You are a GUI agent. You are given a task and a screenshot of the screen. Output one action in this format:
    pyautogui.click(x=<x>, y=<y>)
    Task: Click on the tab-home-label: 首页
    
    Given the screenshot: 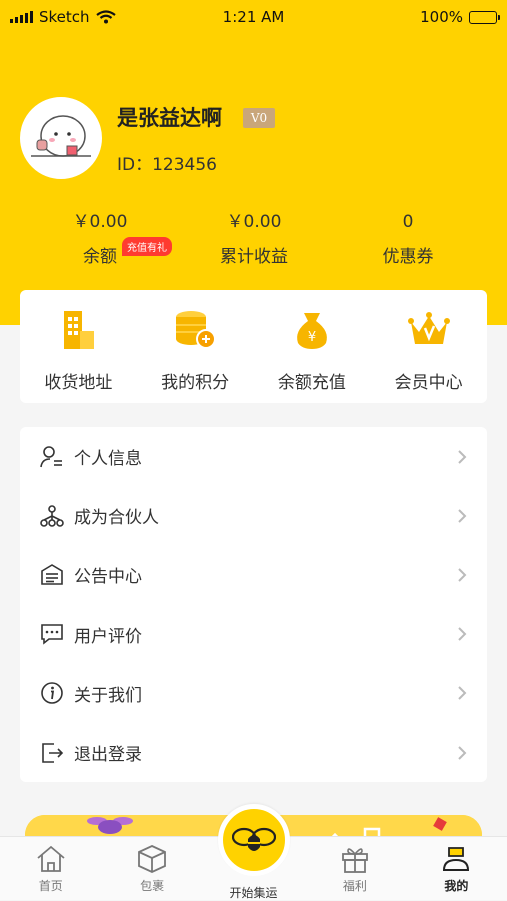 What is the action you would take?
    pyautogui.click(x=50, y=886)
    